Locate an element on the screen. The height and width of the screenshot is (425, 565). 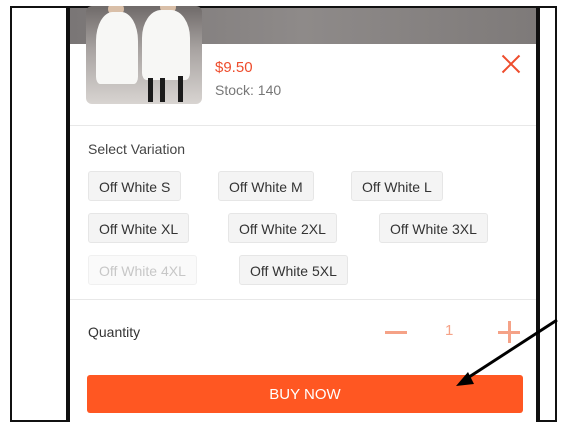
variation-chip-3xl: Off White 3XL is located at coordinates (433, 228).